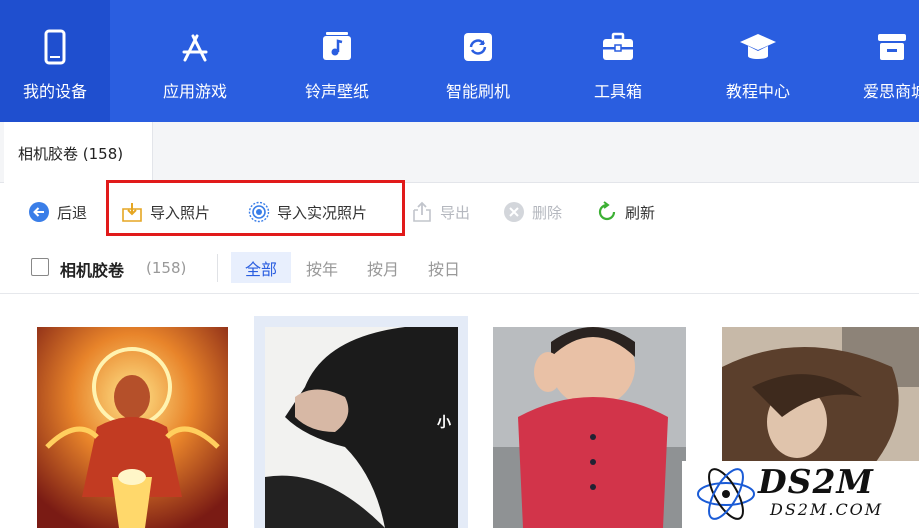  What do you see at coordinates (640, 212) in the screenshot?
I see `refresh-label: 刷新` at bounding box center [640, 212].